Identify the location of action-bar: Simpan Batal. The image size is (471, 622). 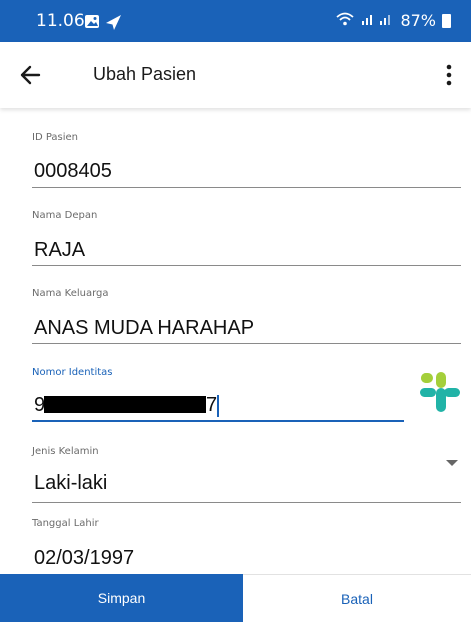
(235, 598).